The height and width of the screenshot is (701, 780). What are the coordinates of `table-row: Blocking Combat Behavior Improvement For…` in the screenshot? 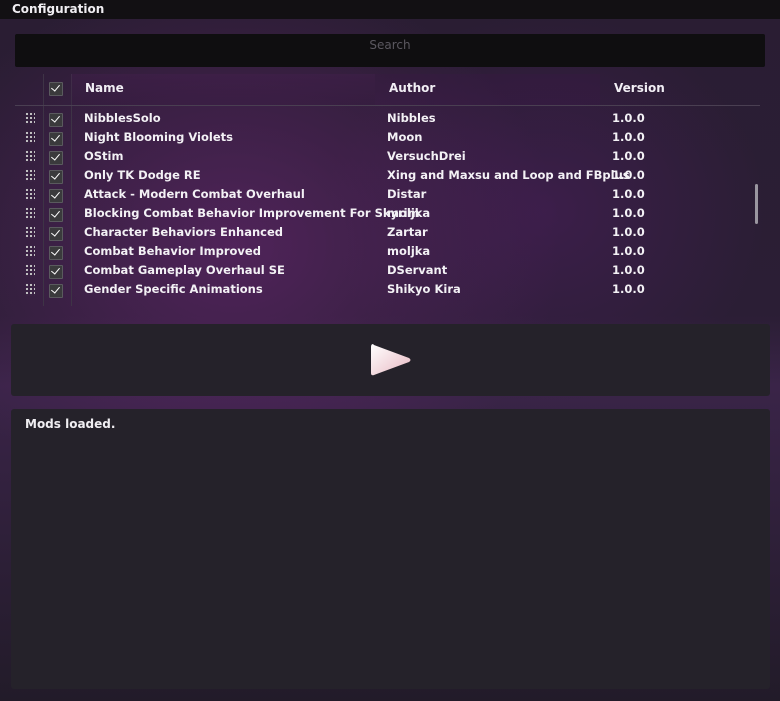 It's located at (387, 213).